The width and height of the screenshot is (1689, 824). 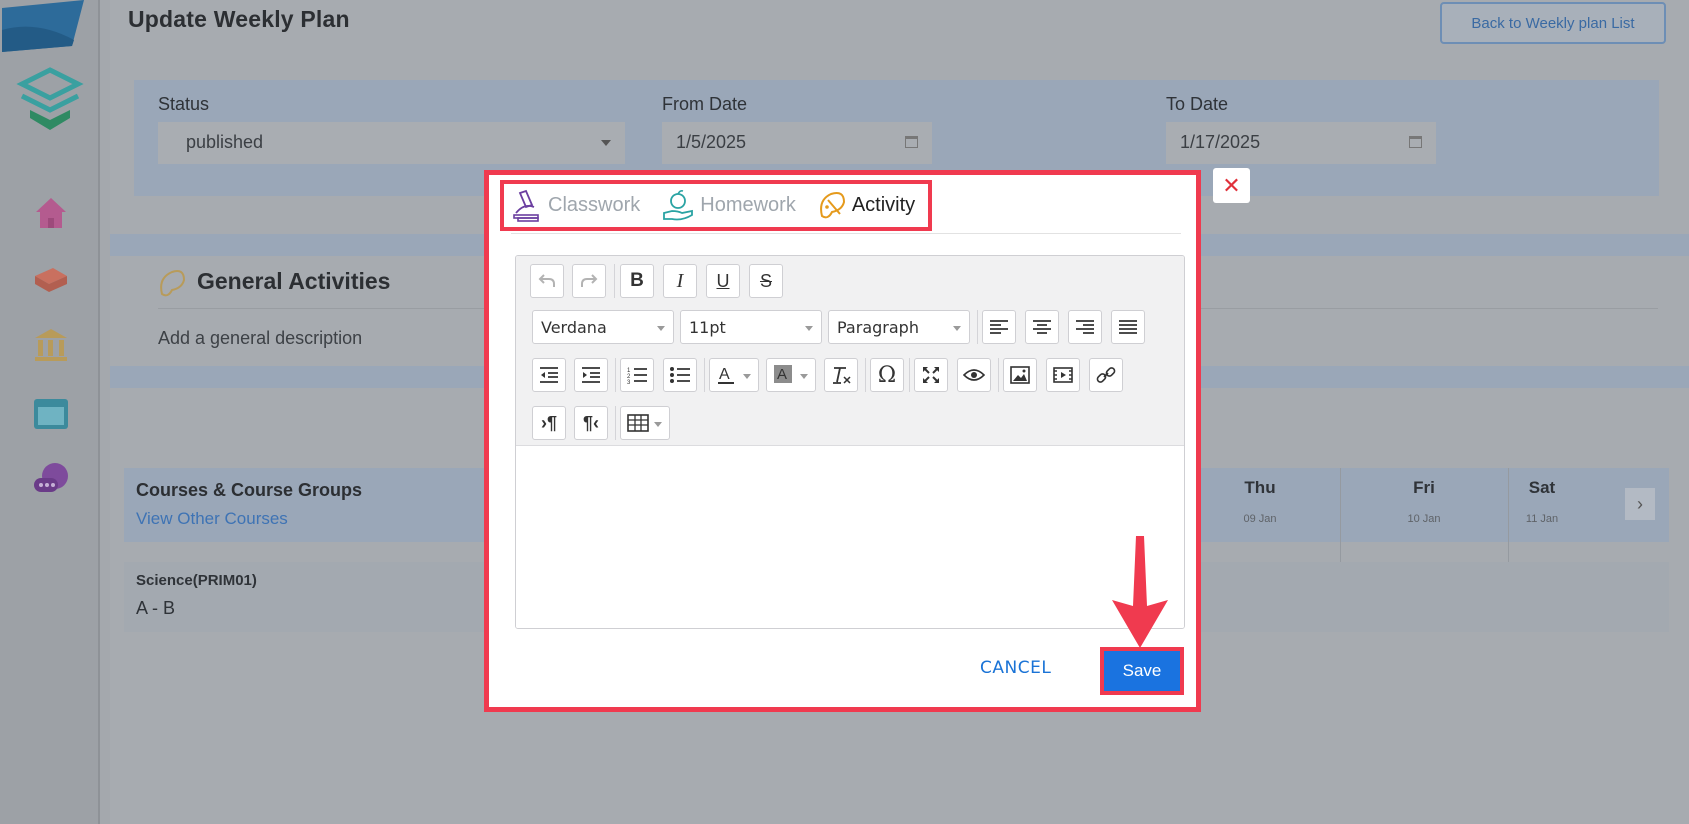 I want to click on to-date-input: 1/17/2025, so click(x=1301, y=143).